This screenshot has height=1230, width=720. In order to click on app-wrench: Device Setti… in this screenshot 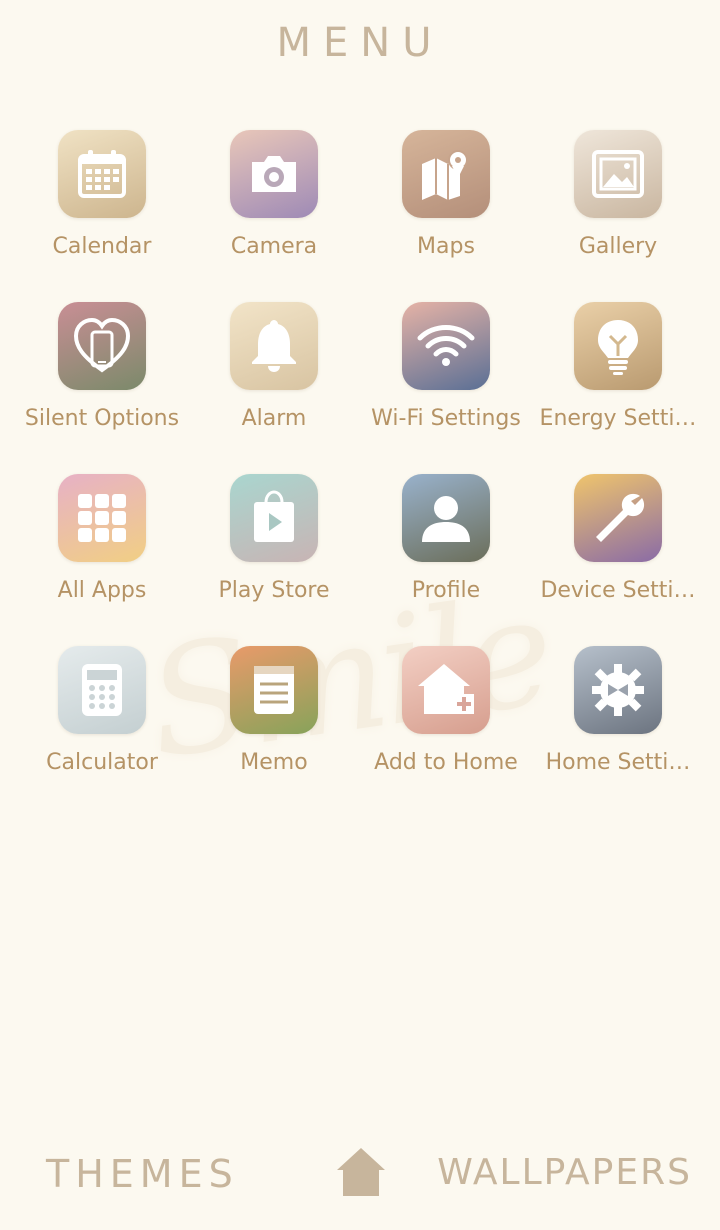, I will do `click(618, 560)`.